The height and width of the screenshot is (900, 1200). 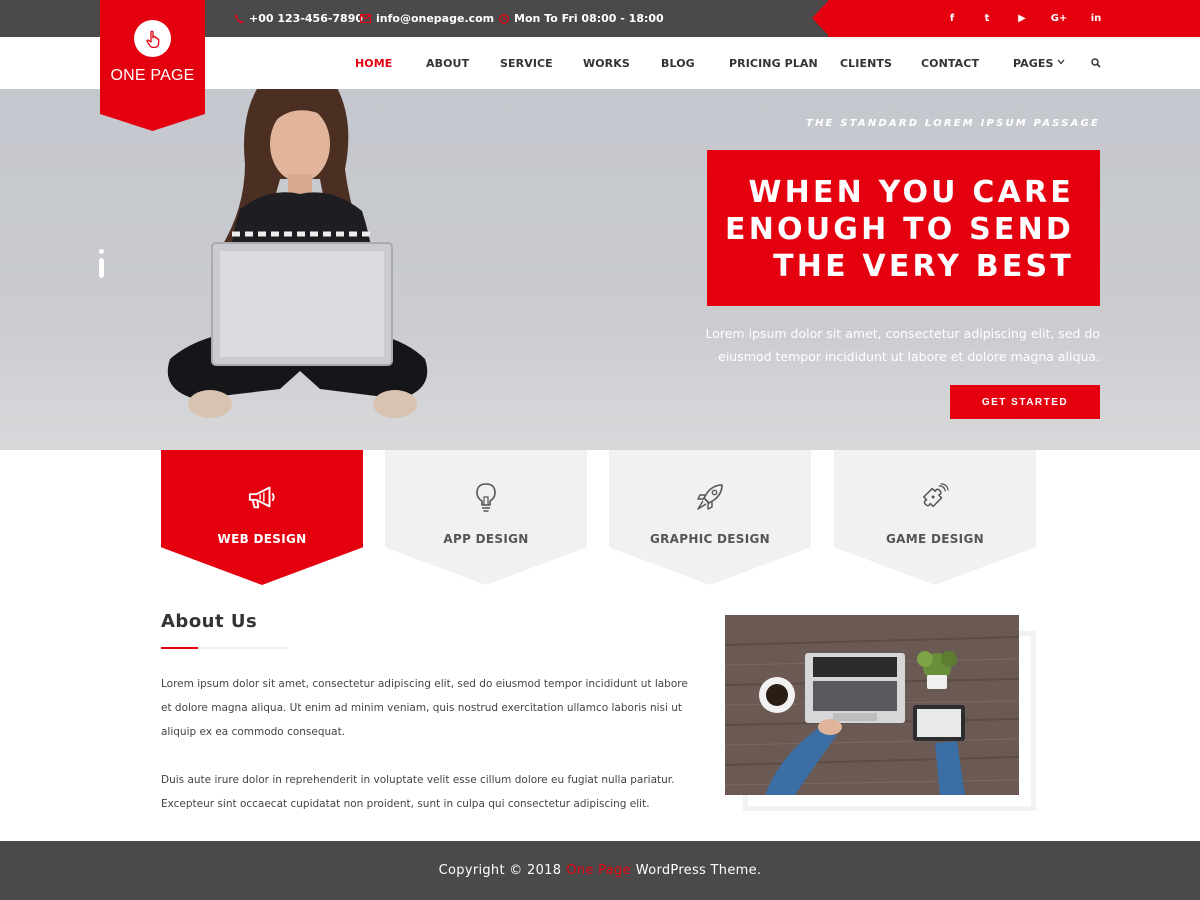 What do you see at coordinates (152, 75) in the screenshot?
I see `logo-text: ONE PAGE` at bounding box center [152, 75].